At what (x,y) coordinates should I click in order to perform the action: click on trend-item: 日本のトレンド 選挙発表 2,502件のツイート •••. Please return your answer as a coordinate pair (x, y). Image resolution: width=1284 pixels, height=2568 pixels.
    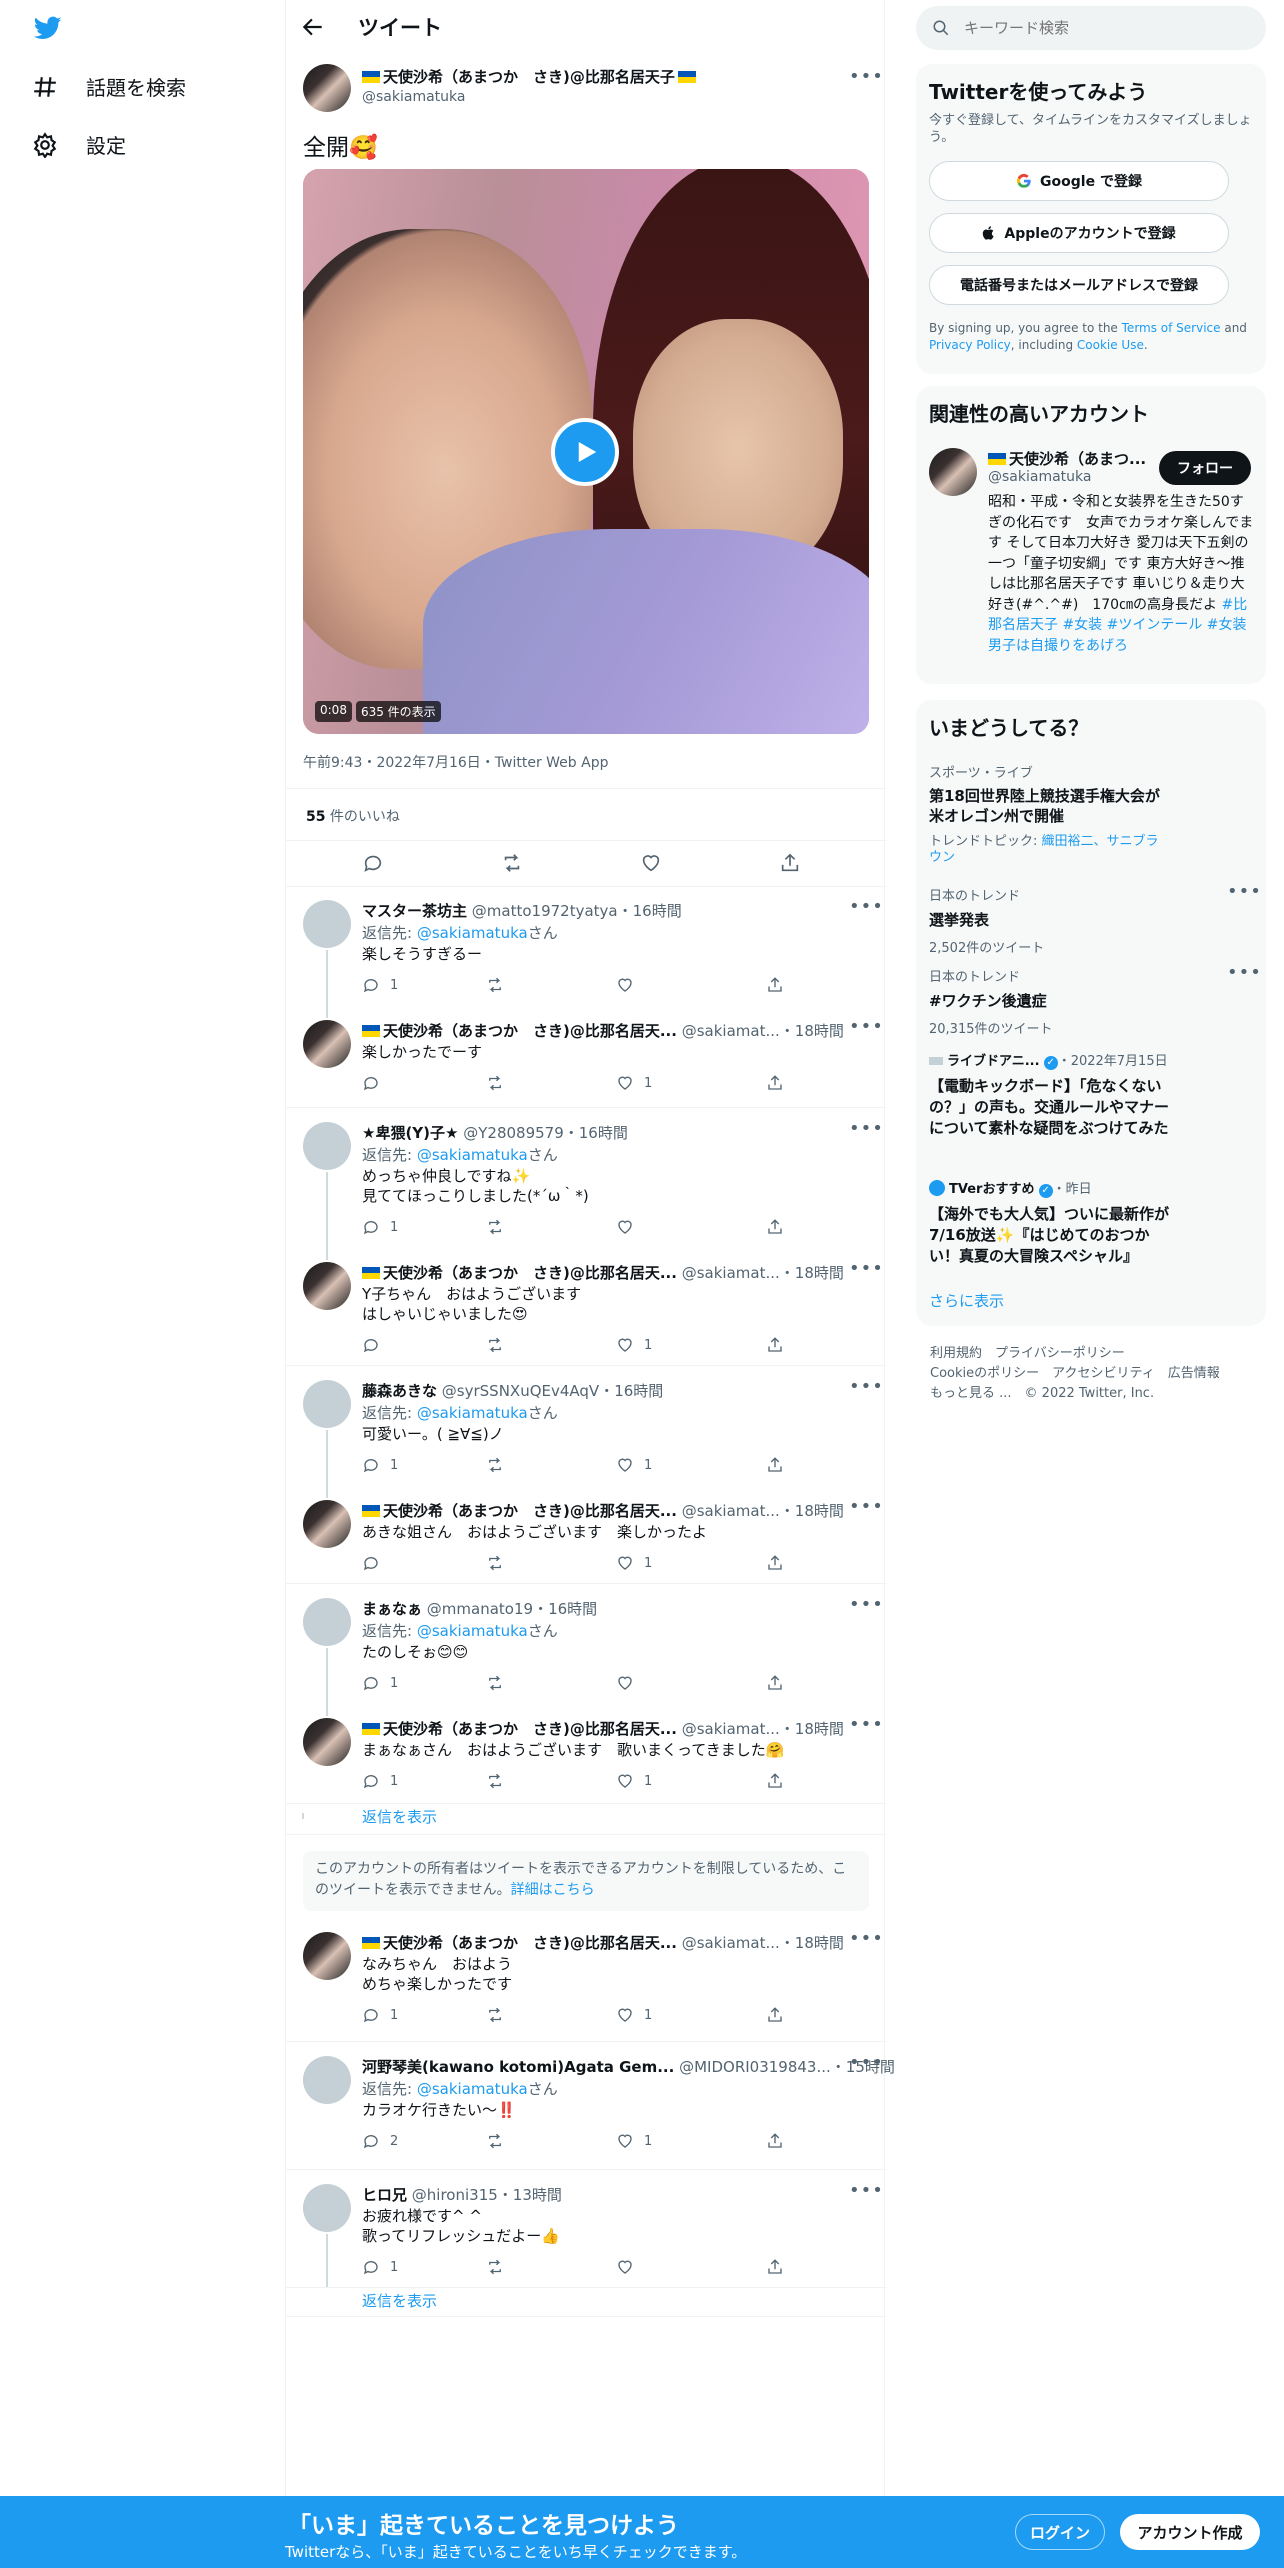
    Looking at the image, I should click on (1095, 920).